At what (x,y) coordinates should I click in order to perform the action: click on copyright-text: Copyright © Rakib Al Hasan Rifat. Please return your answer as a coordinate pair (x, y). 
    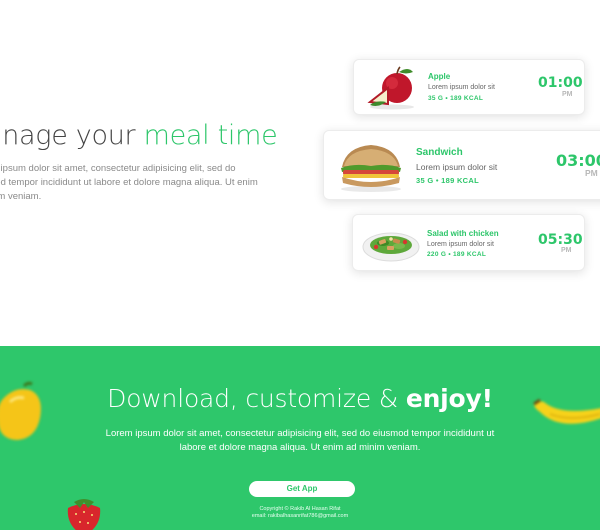
    Looking at the image, I should click on (300, 509).